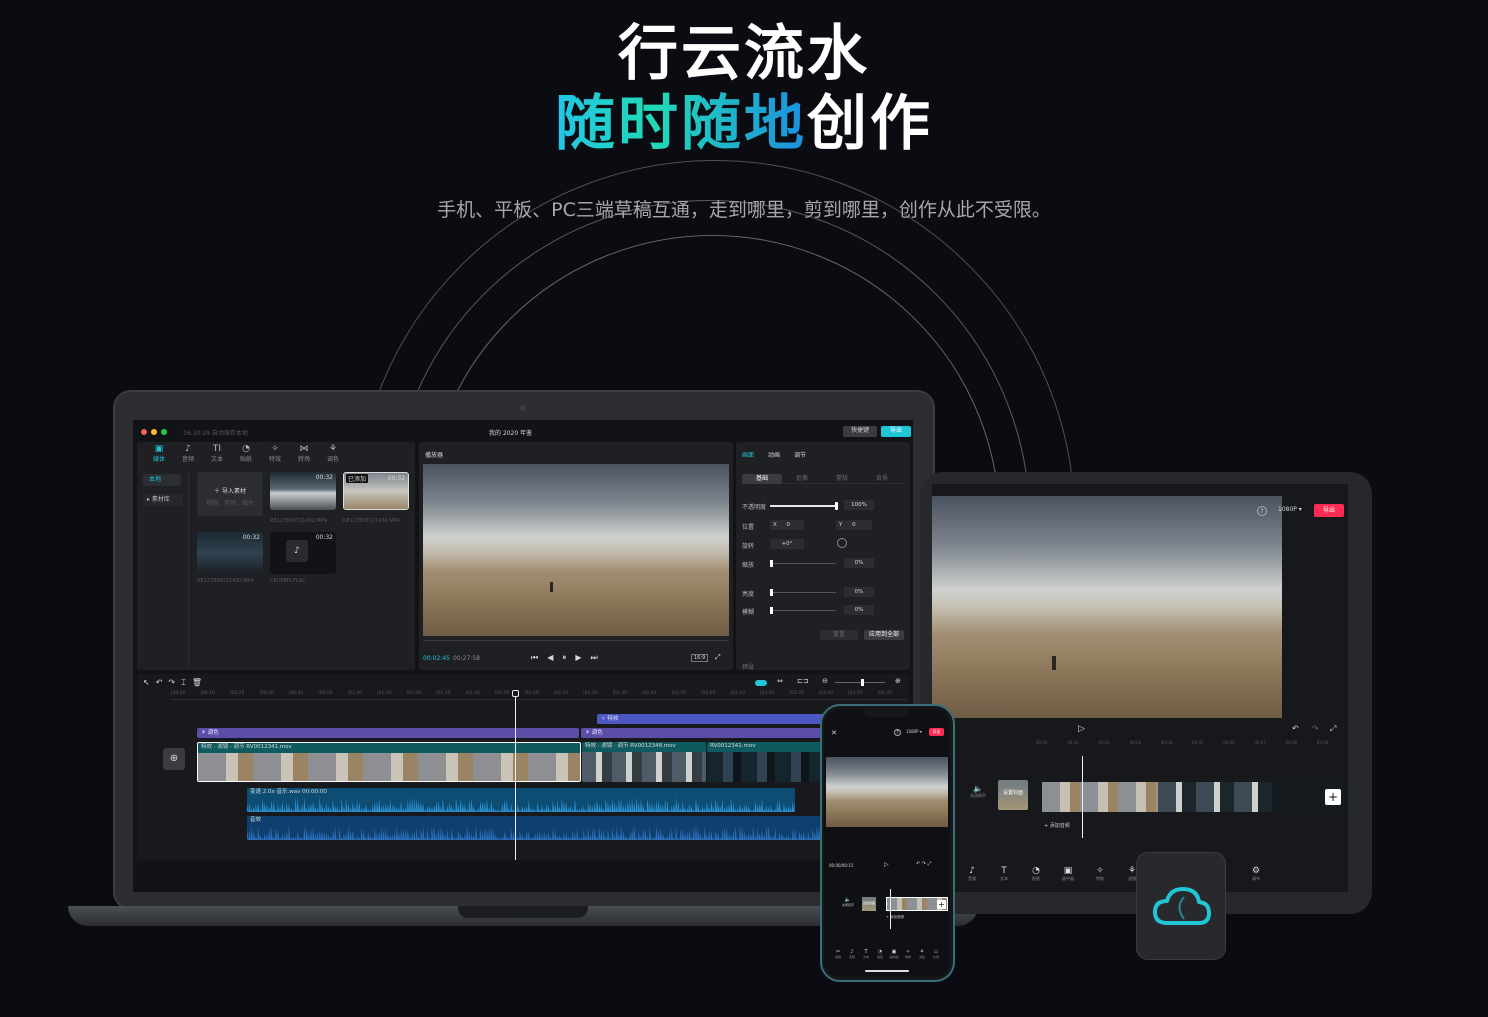  I want to click on audio-track-music: 变速 2.0x 音乐.wav 00:00:00, so click(521, 800).